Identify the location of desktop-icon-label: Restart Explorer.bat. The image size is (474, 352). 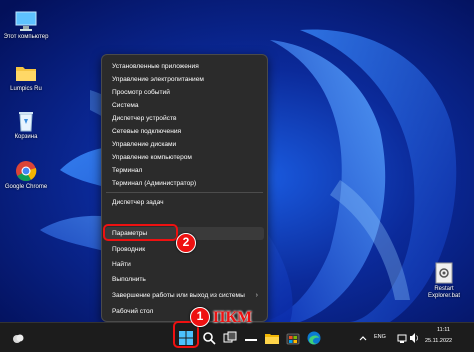
(444, 292).